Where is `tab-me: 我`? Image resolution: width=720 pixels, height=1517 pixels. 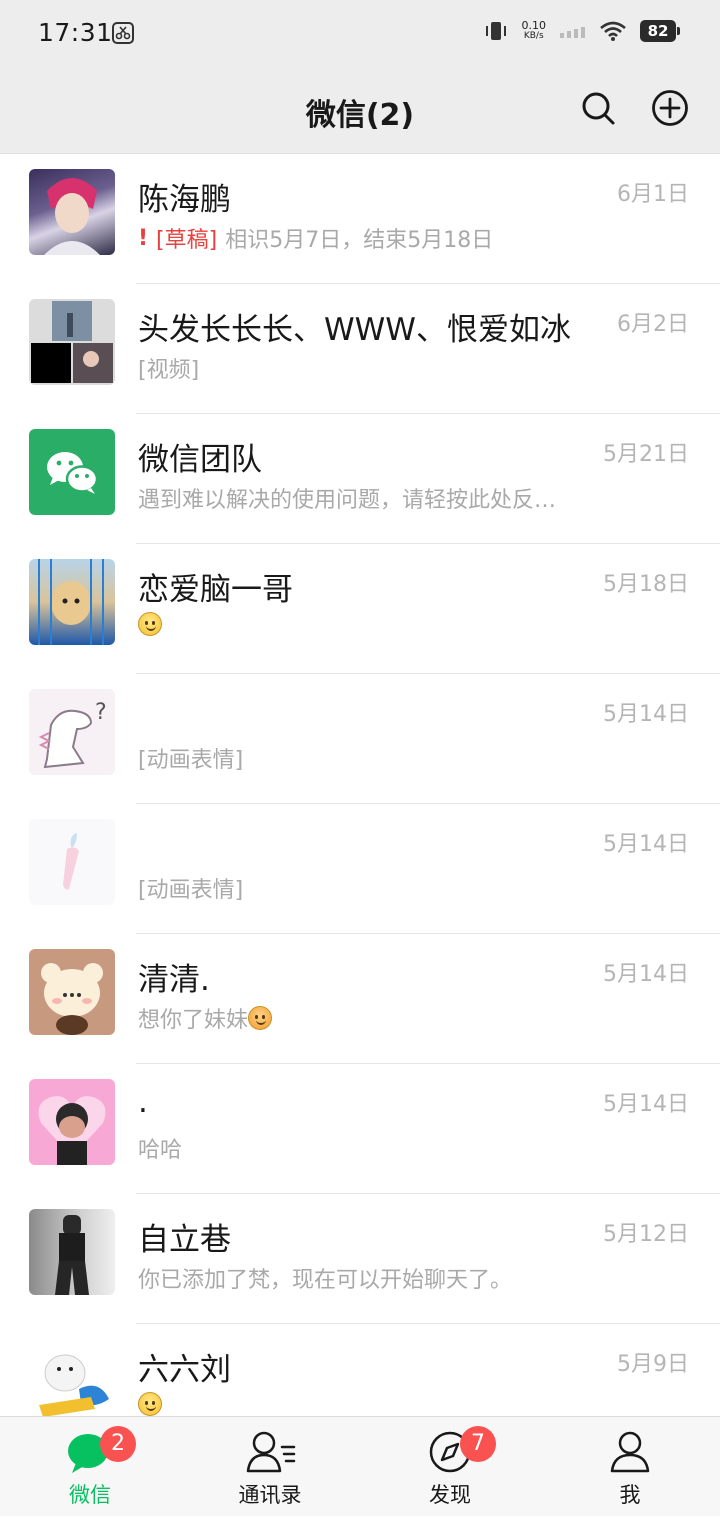 tab-me: 我 is located at coordinates (630, 1467).